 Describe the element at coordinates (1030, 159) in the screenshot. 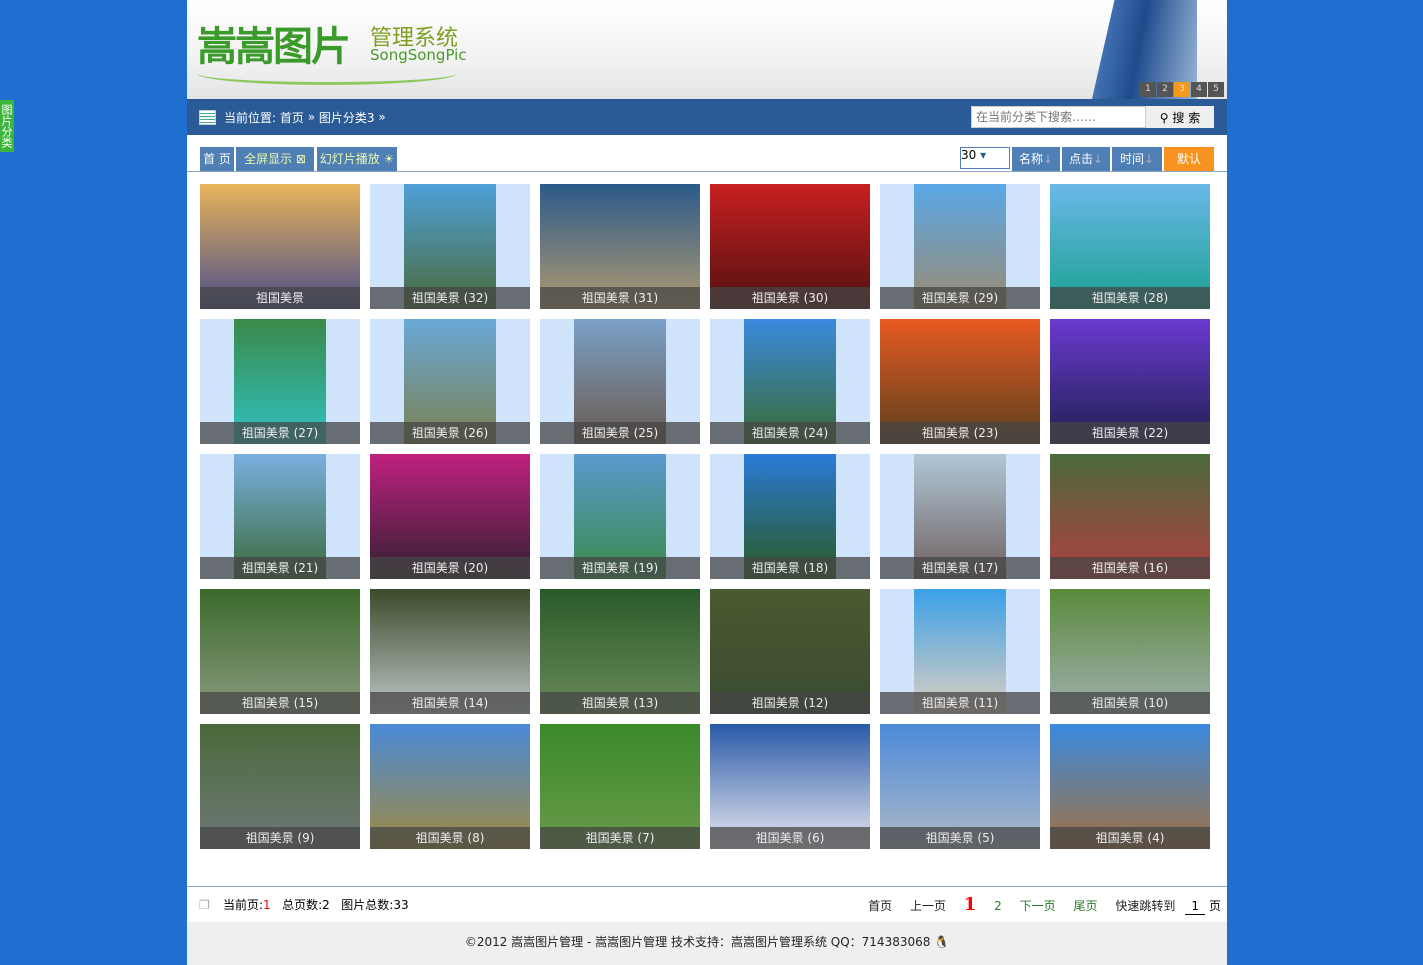

I see `sort-name-label: 名称` at that location.